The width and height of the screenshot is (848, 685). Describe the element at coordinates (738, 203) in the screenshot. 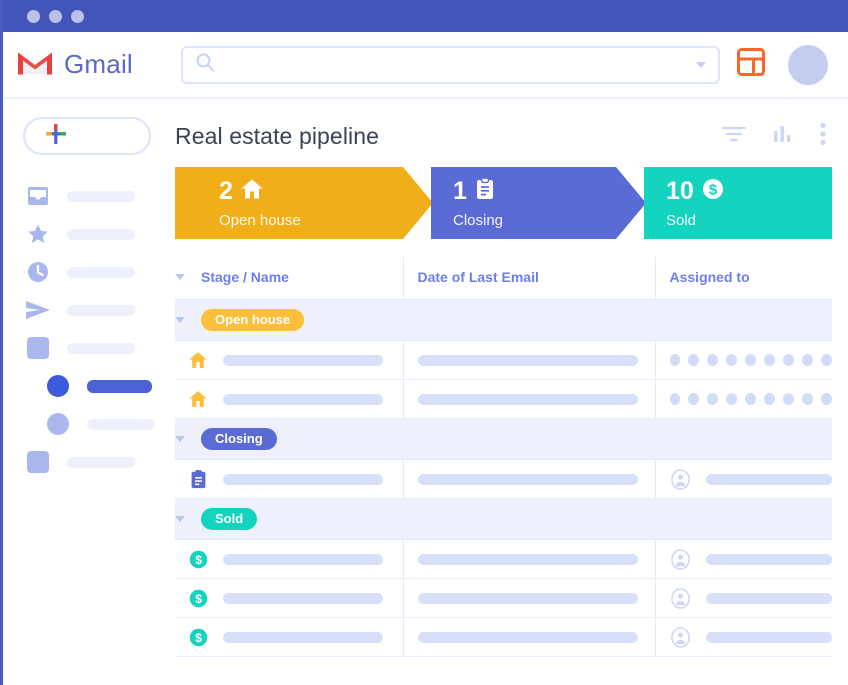

I see `funnel-stage-sold: 10 $ Sold` at that location.